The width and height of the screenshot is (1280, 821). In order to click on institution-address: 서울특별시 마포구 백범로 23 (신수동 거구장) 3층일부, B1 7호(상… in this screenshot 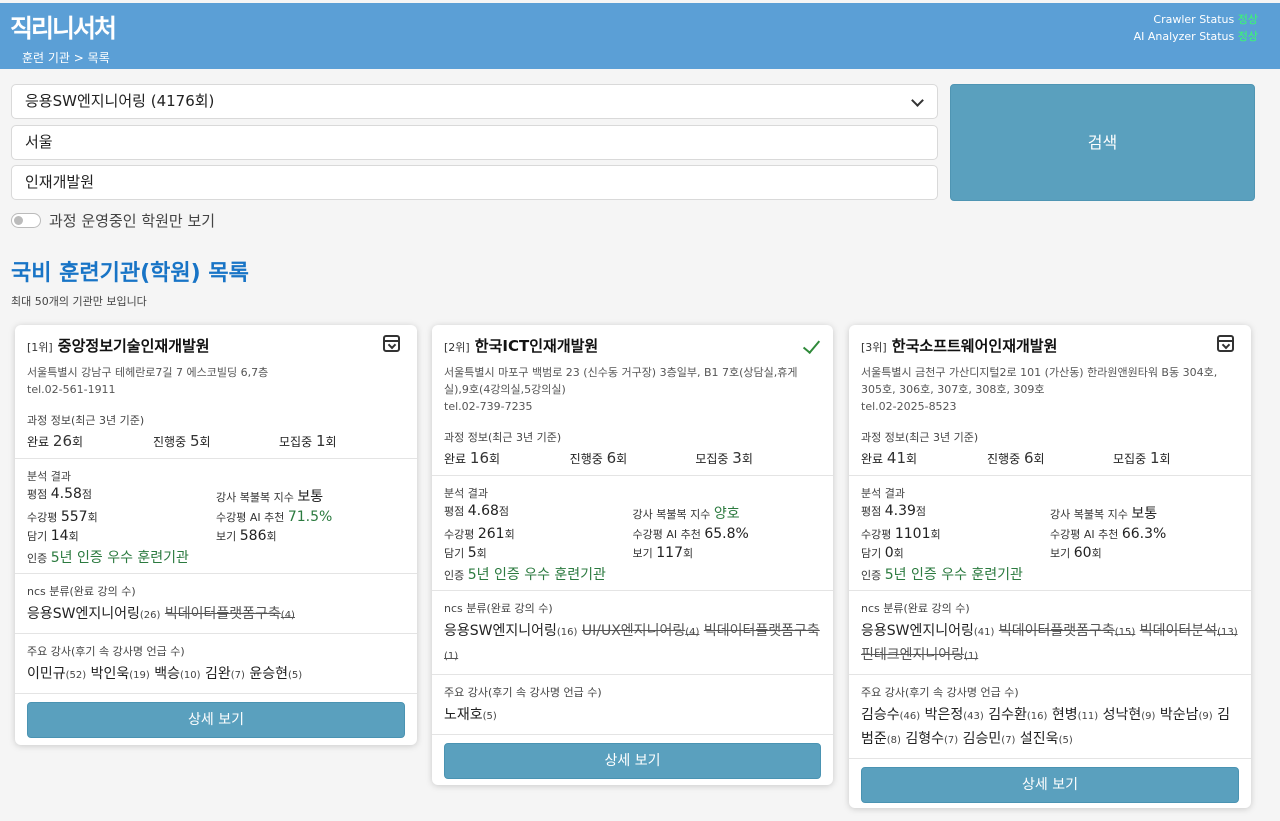, I will do `click(621, 381)`.